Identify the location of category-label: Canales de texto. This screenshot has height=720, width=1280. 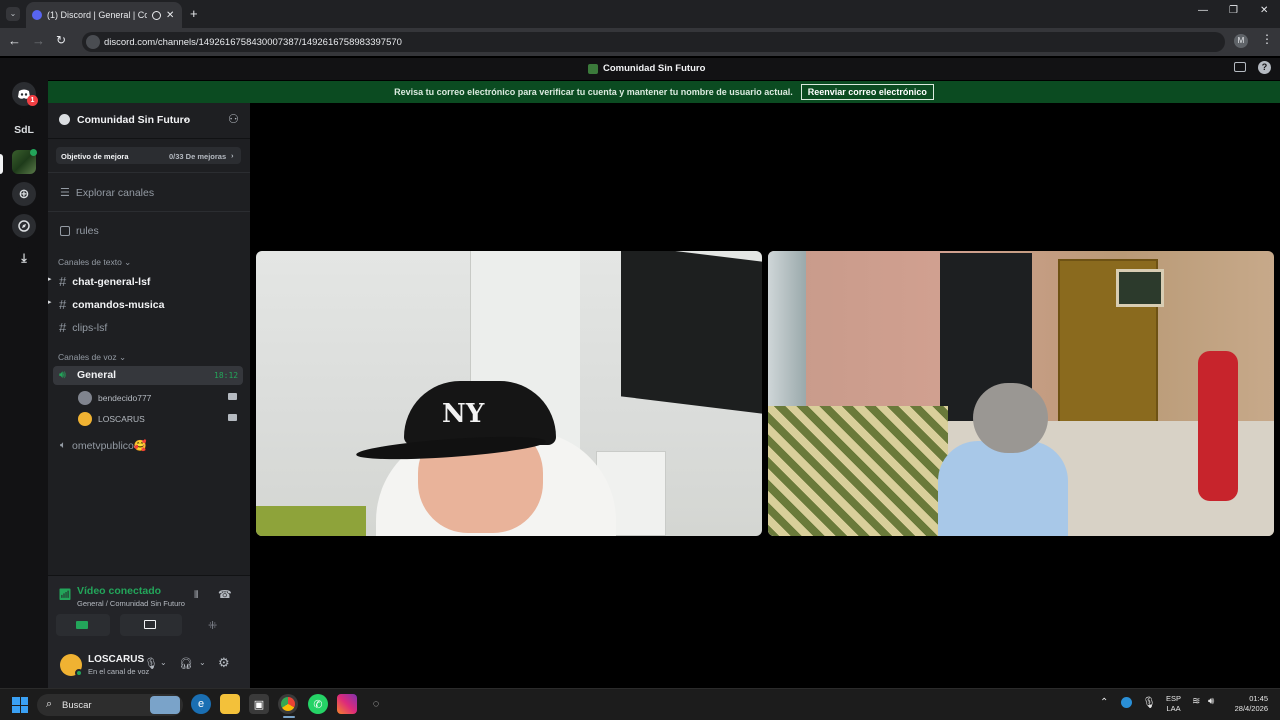
(90, 262).